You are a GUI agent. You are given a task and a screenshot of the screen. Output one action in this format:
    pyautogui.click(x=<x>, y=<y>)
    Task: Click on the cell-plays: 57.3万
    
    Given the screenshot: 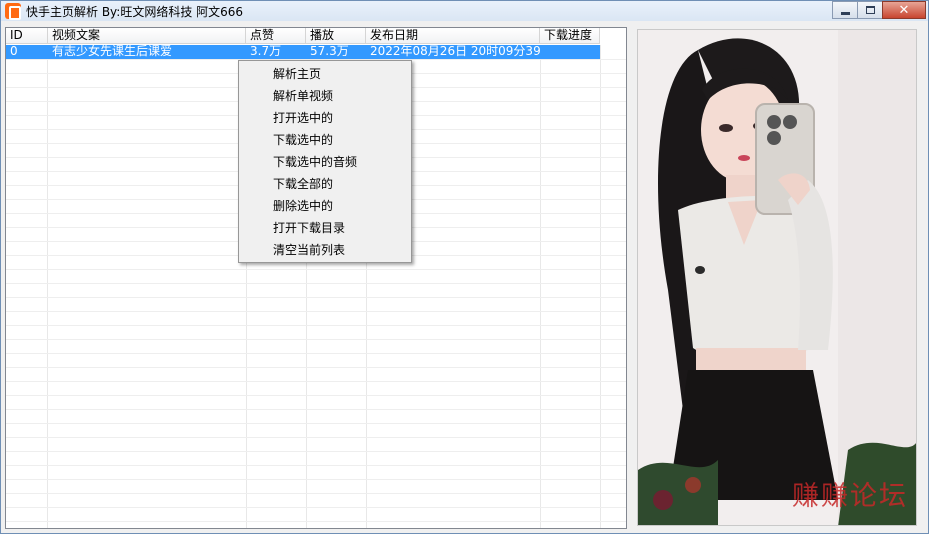 What is the action you would take?
    pyautogui.click(x=329, y=51)
    